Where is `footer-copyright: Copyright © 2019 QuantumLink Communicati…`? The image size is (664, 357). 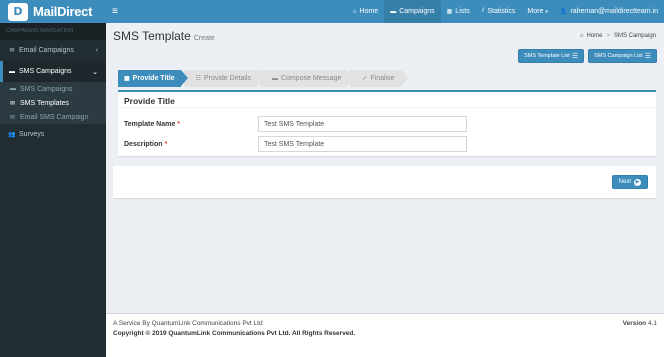 footer-copyright: Copyright © 2019 QuantumLink Communicati… is located at coordinates (234, 333).